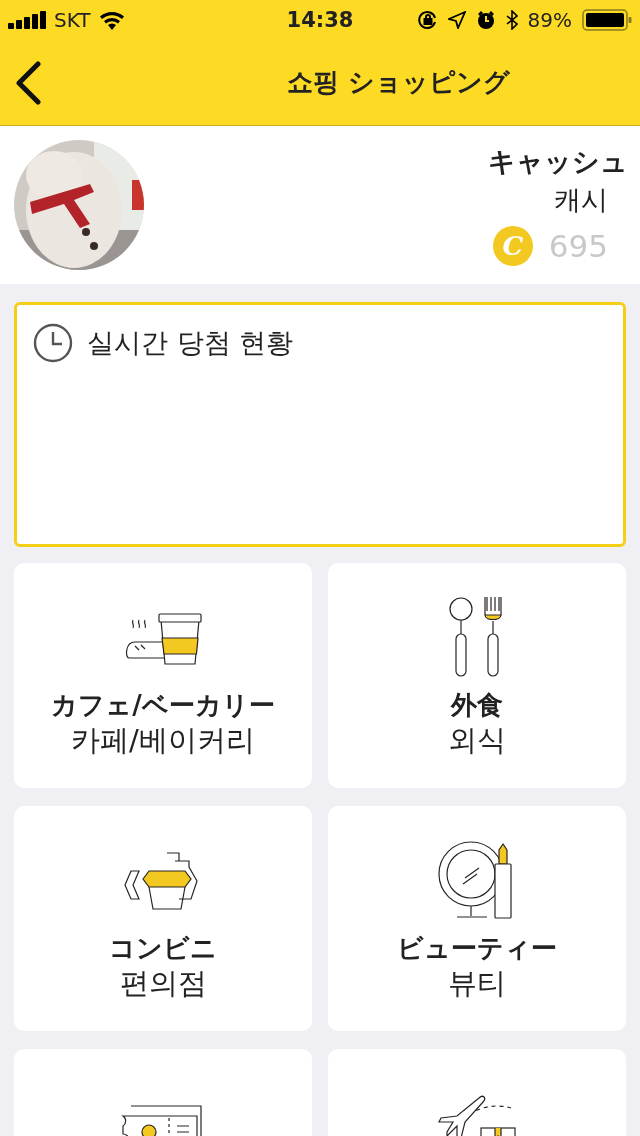 This screenshot has height=1136, width=640. I want to click on battery-percentage: 89%, so click(549, 20).